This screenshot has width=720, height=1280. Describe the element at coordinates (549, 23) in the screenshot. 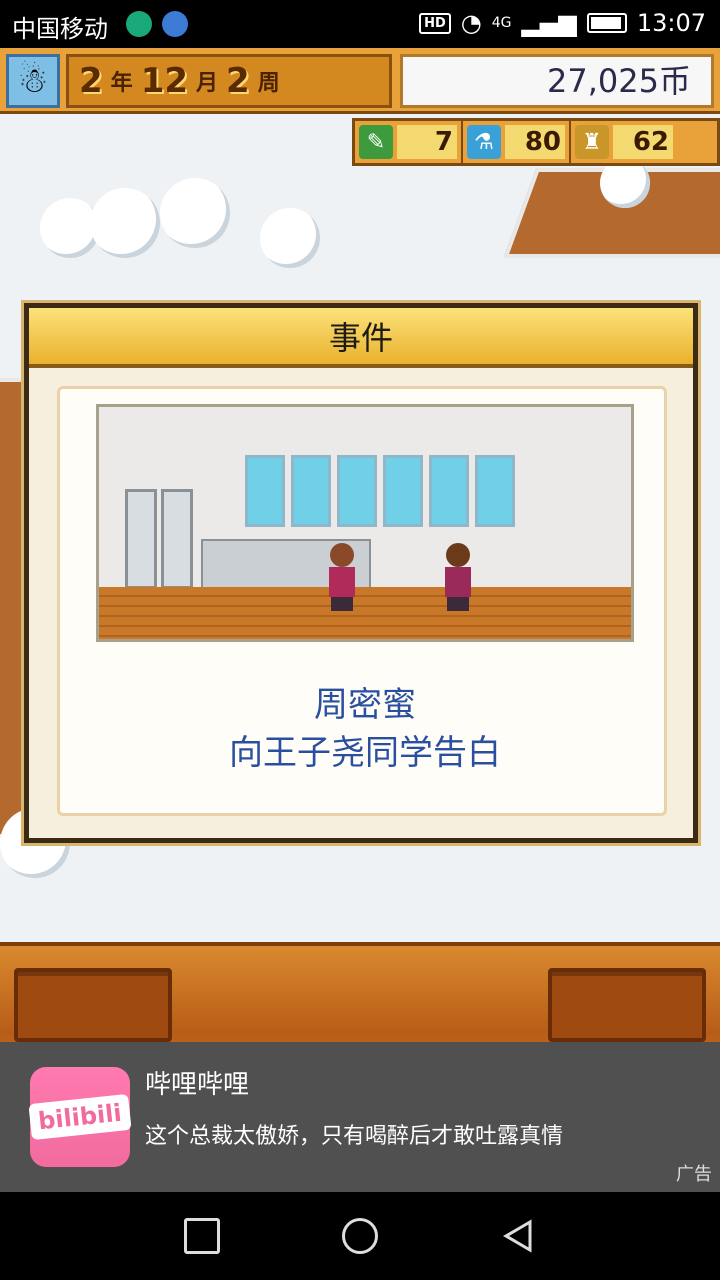

I see `signal-icon: ▂▄▆` at that location.